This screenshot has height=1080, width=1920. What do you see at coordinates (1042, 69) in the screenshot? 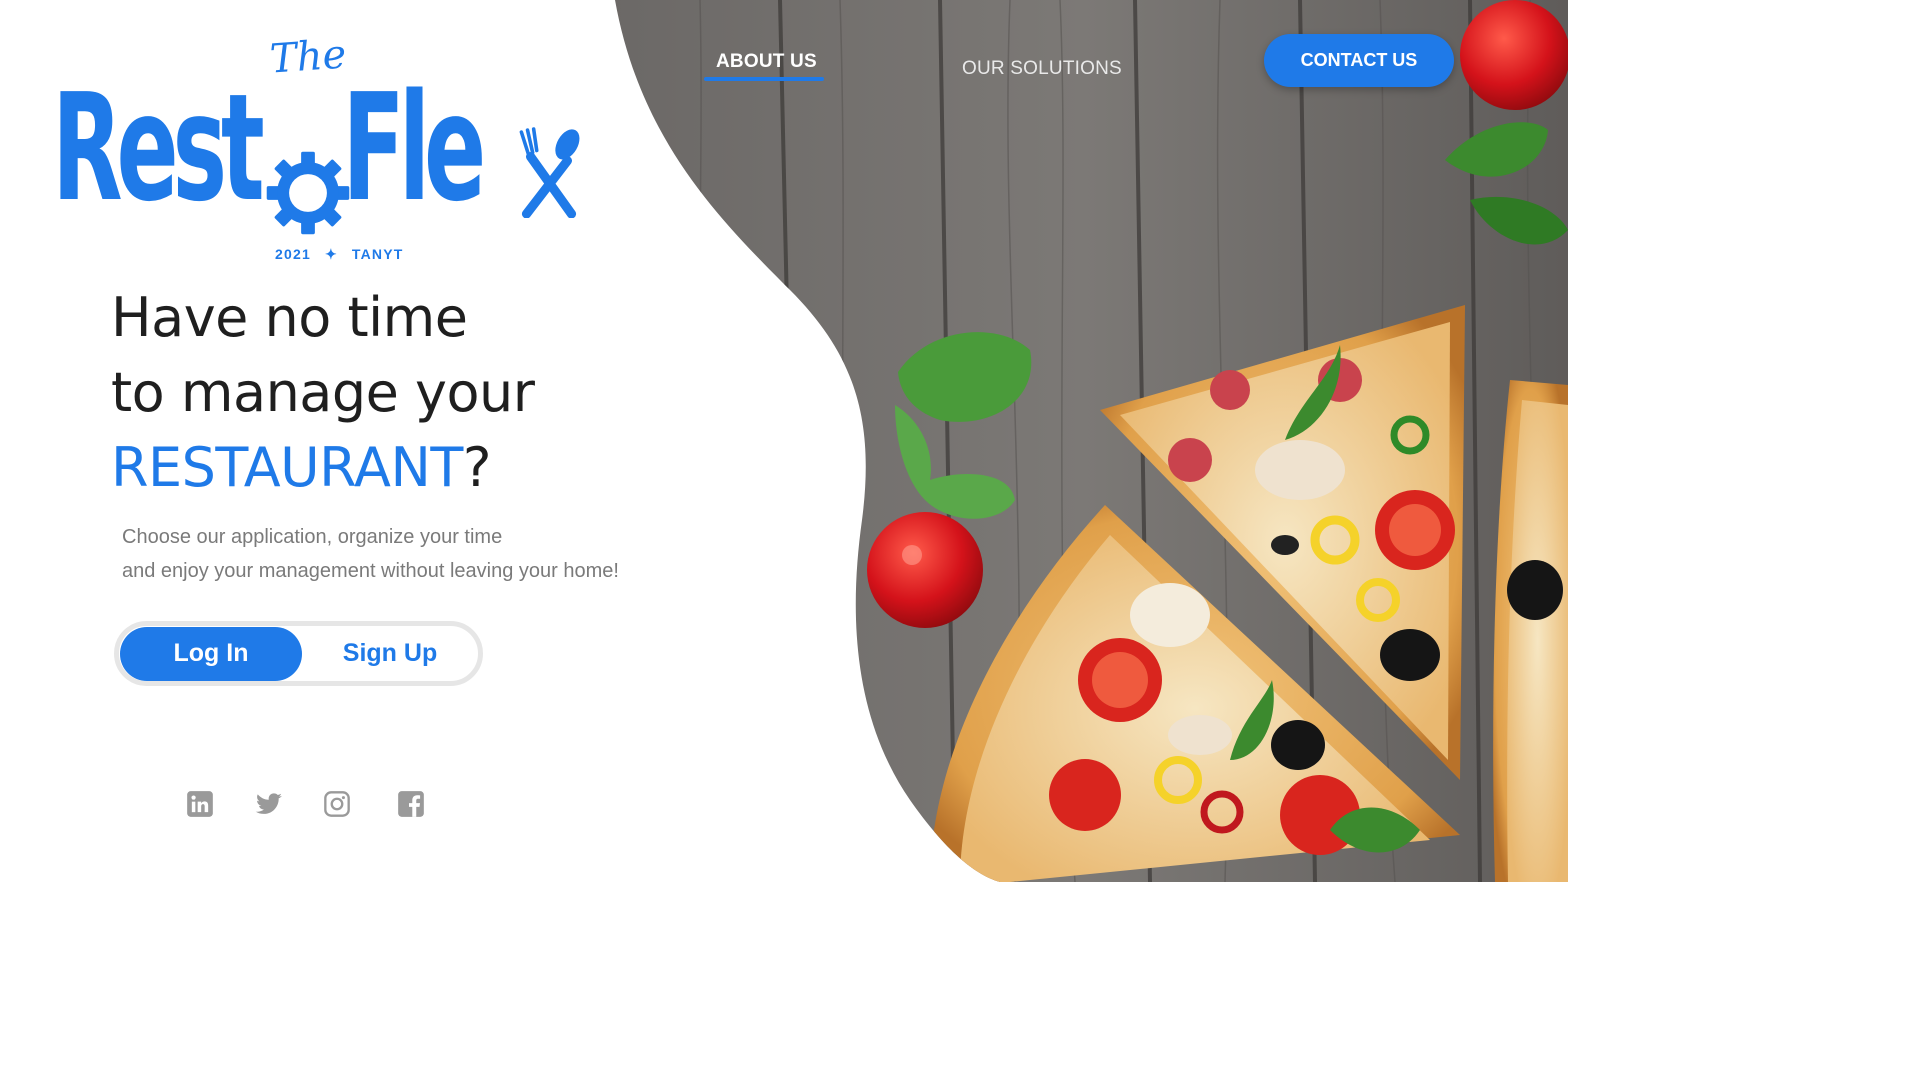
I see `nav-our-solutions: OUR SOLUTIONS` at bounding box center [1042, 69].